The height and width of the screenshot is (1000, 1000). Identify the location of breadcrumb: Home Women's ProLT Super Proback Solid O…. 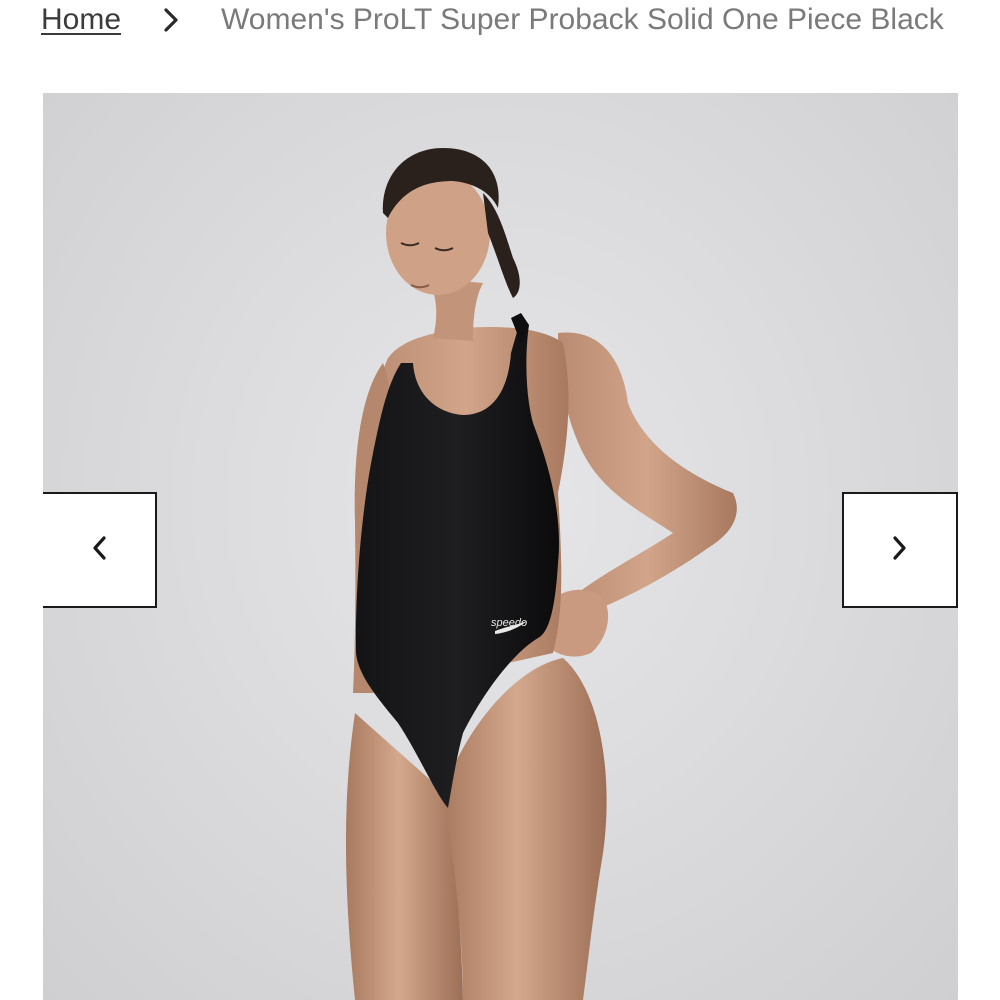
(520, 20).